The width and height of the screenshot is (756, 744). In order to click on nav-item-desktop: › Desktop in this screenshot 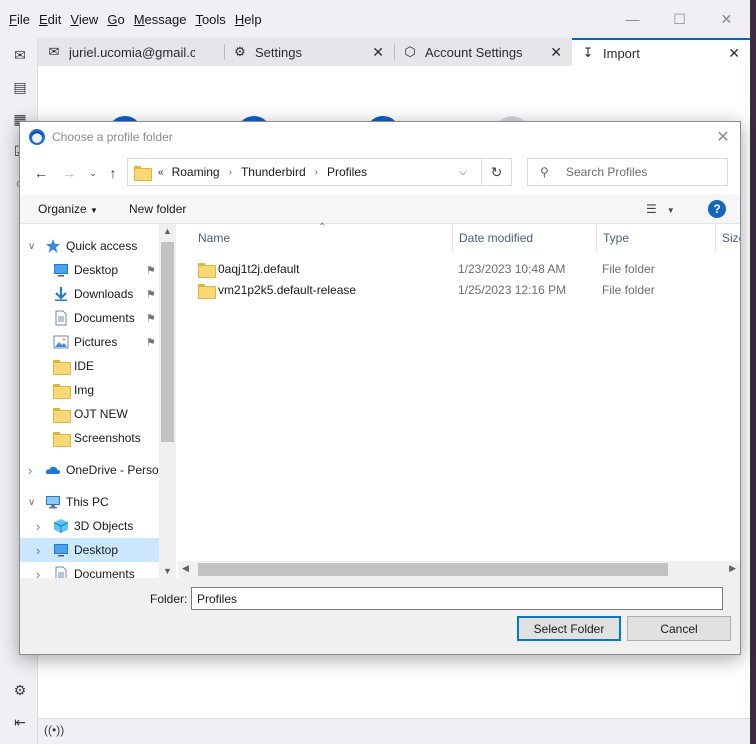, I will do `click(89, 550)`.